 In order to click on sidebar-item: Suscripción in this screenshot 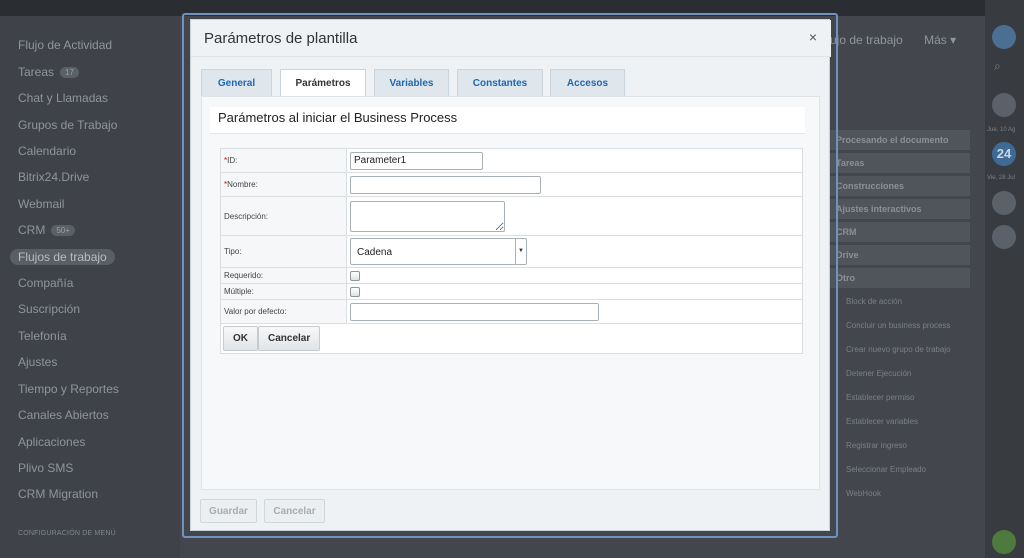, I will do `click(49, 309)`.